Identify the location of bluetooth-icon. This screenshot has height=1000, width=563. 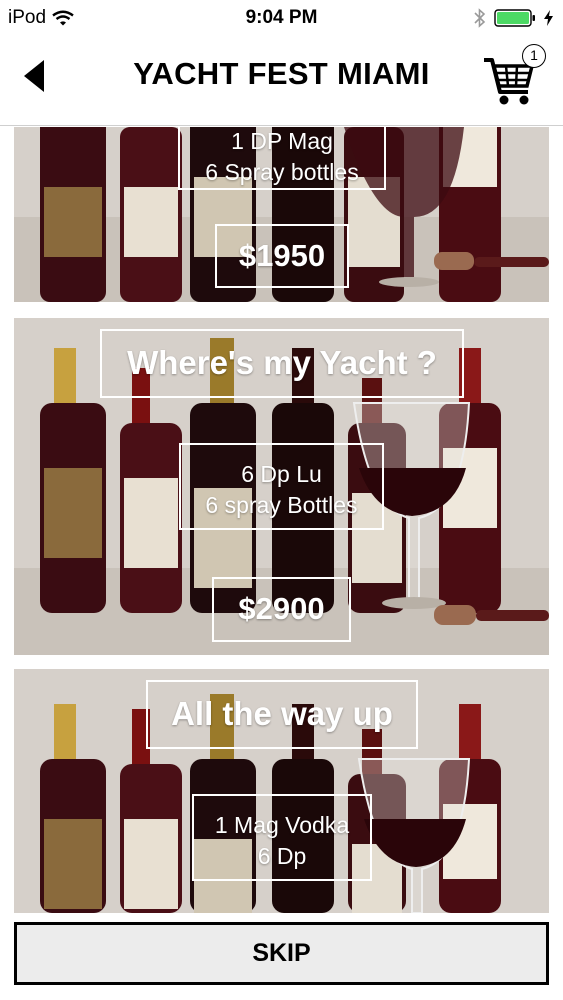
(480, 18).